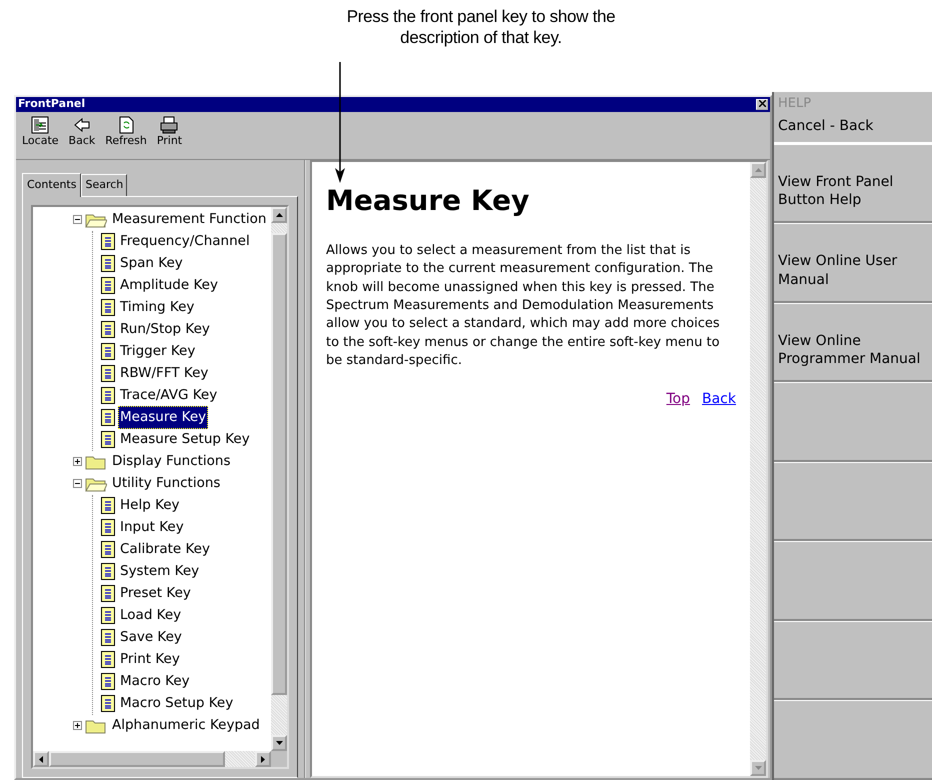 This screenshot has width=932, height=780. What do you see at coordinates (155, 593) in the screenshot?
I see `tree-item: Preset Key` at bounding box center [155, 593].